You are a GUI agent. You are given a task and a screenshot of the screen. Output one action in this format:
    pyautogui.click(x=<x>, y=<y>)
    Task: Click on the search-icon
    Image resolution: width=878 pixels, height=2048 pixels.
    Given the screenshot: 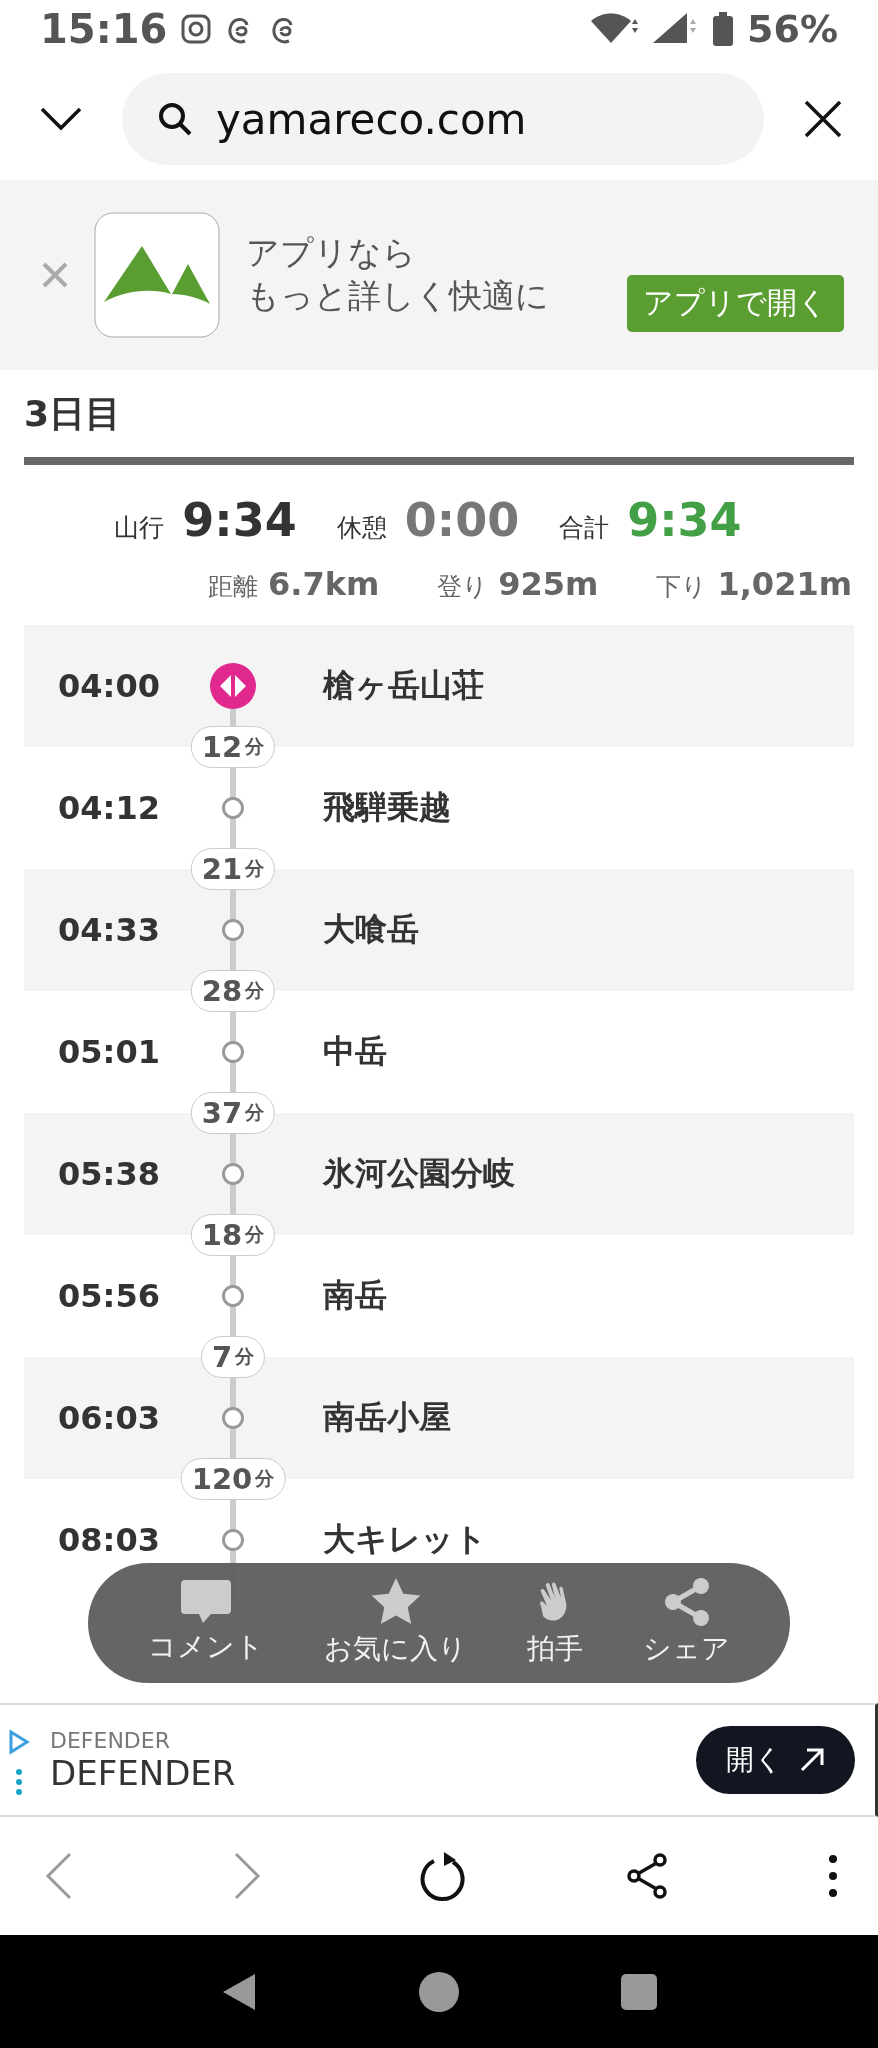 What is the action you would take?
    pyautogui.click(x=175, y=119)
    